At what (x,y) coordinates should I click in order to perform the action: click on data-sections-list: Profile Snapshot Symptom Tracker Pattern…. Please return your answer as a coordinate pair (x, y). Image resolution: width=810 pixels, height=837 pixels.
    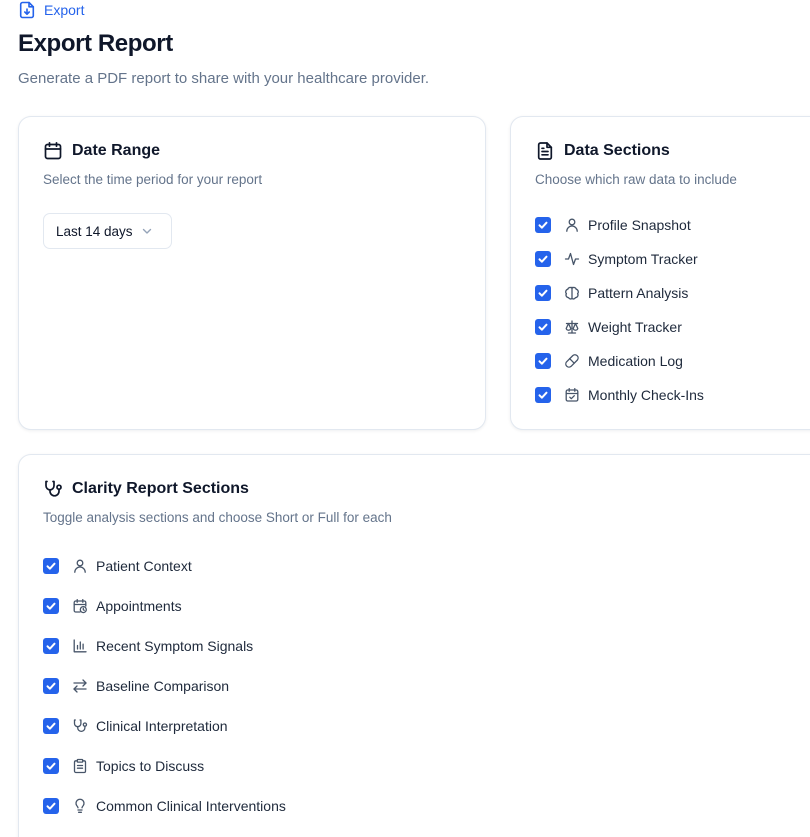
    Looking at the image, I should click on (619, 310).